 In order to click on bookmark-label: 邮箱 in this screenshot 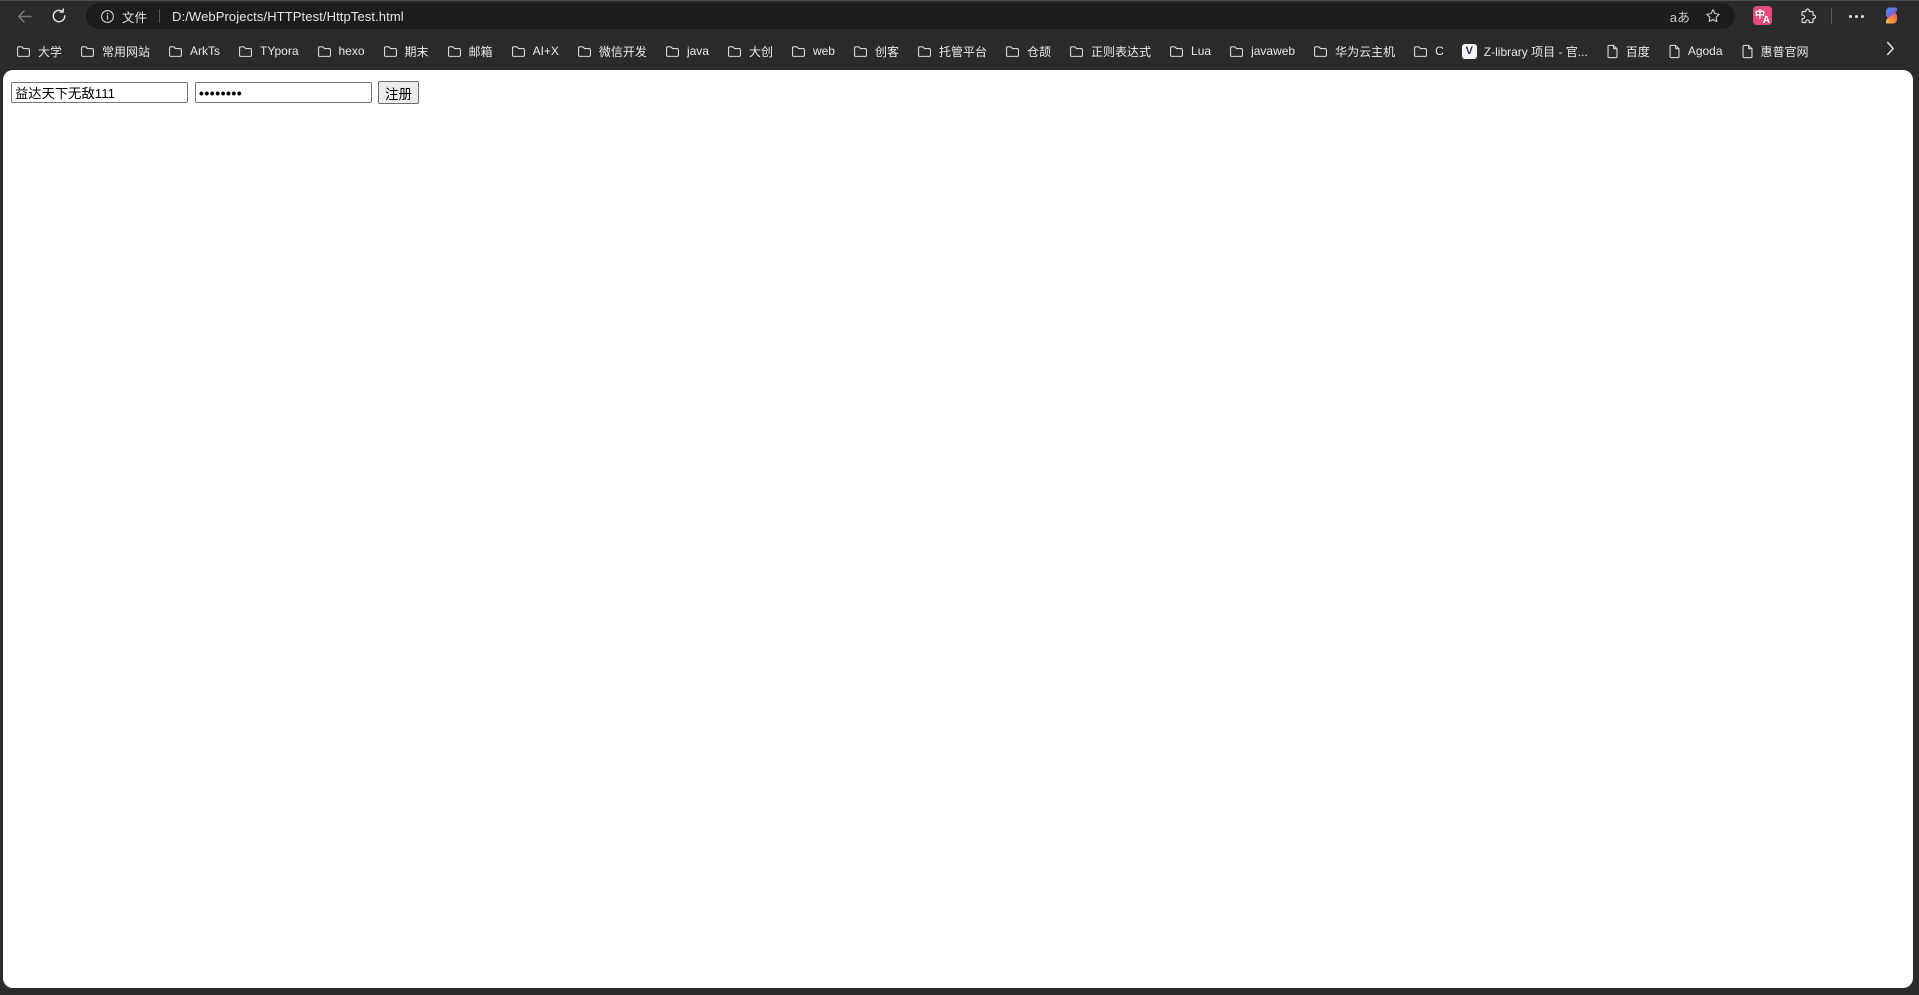, I will do `click(480, 51)`.